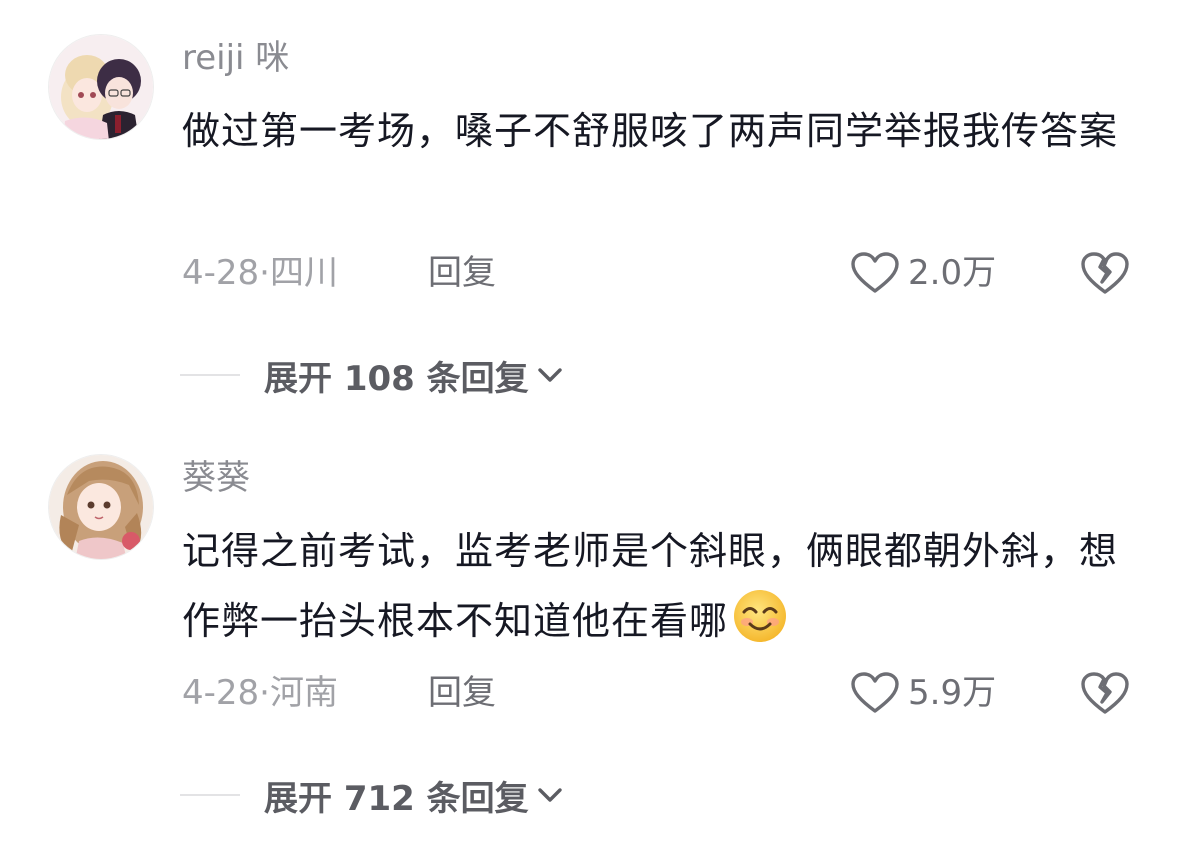  What do you see at coordinates (339, 273) in the screenshot?
I see `comment-meta: 4-28·四川 回复` at bounding box center [339, 273].